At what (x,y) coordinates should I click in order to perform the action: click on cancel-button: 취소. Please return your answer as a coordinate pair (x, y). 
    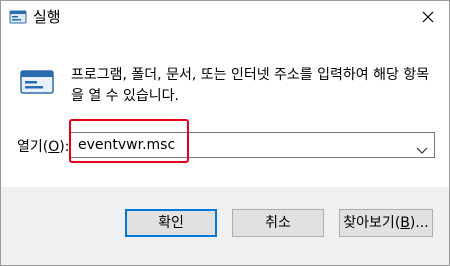
    Looking at the image, I should click on (278, 223).